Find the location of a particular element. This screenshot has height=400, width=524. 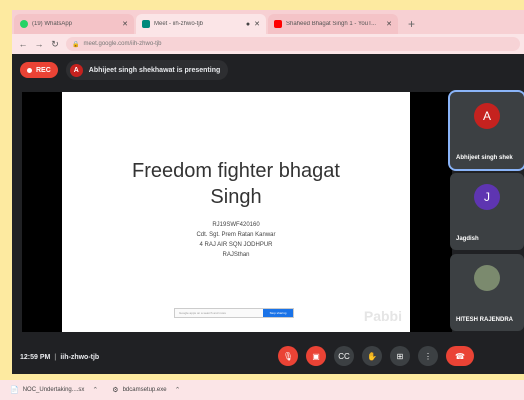

slide-line: 4 RAJ AIR SQN JODHPUR is located at coordinates (236, 245).